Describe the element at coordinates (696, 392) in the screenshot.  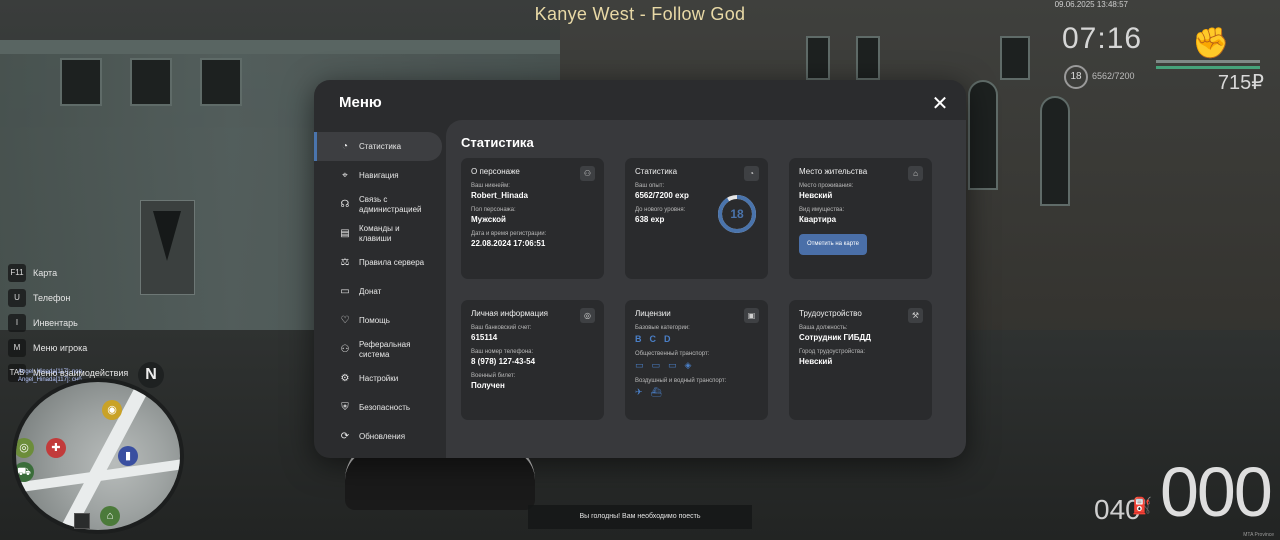
I see `air-water-licenses: ✈ ⛴` at that location.